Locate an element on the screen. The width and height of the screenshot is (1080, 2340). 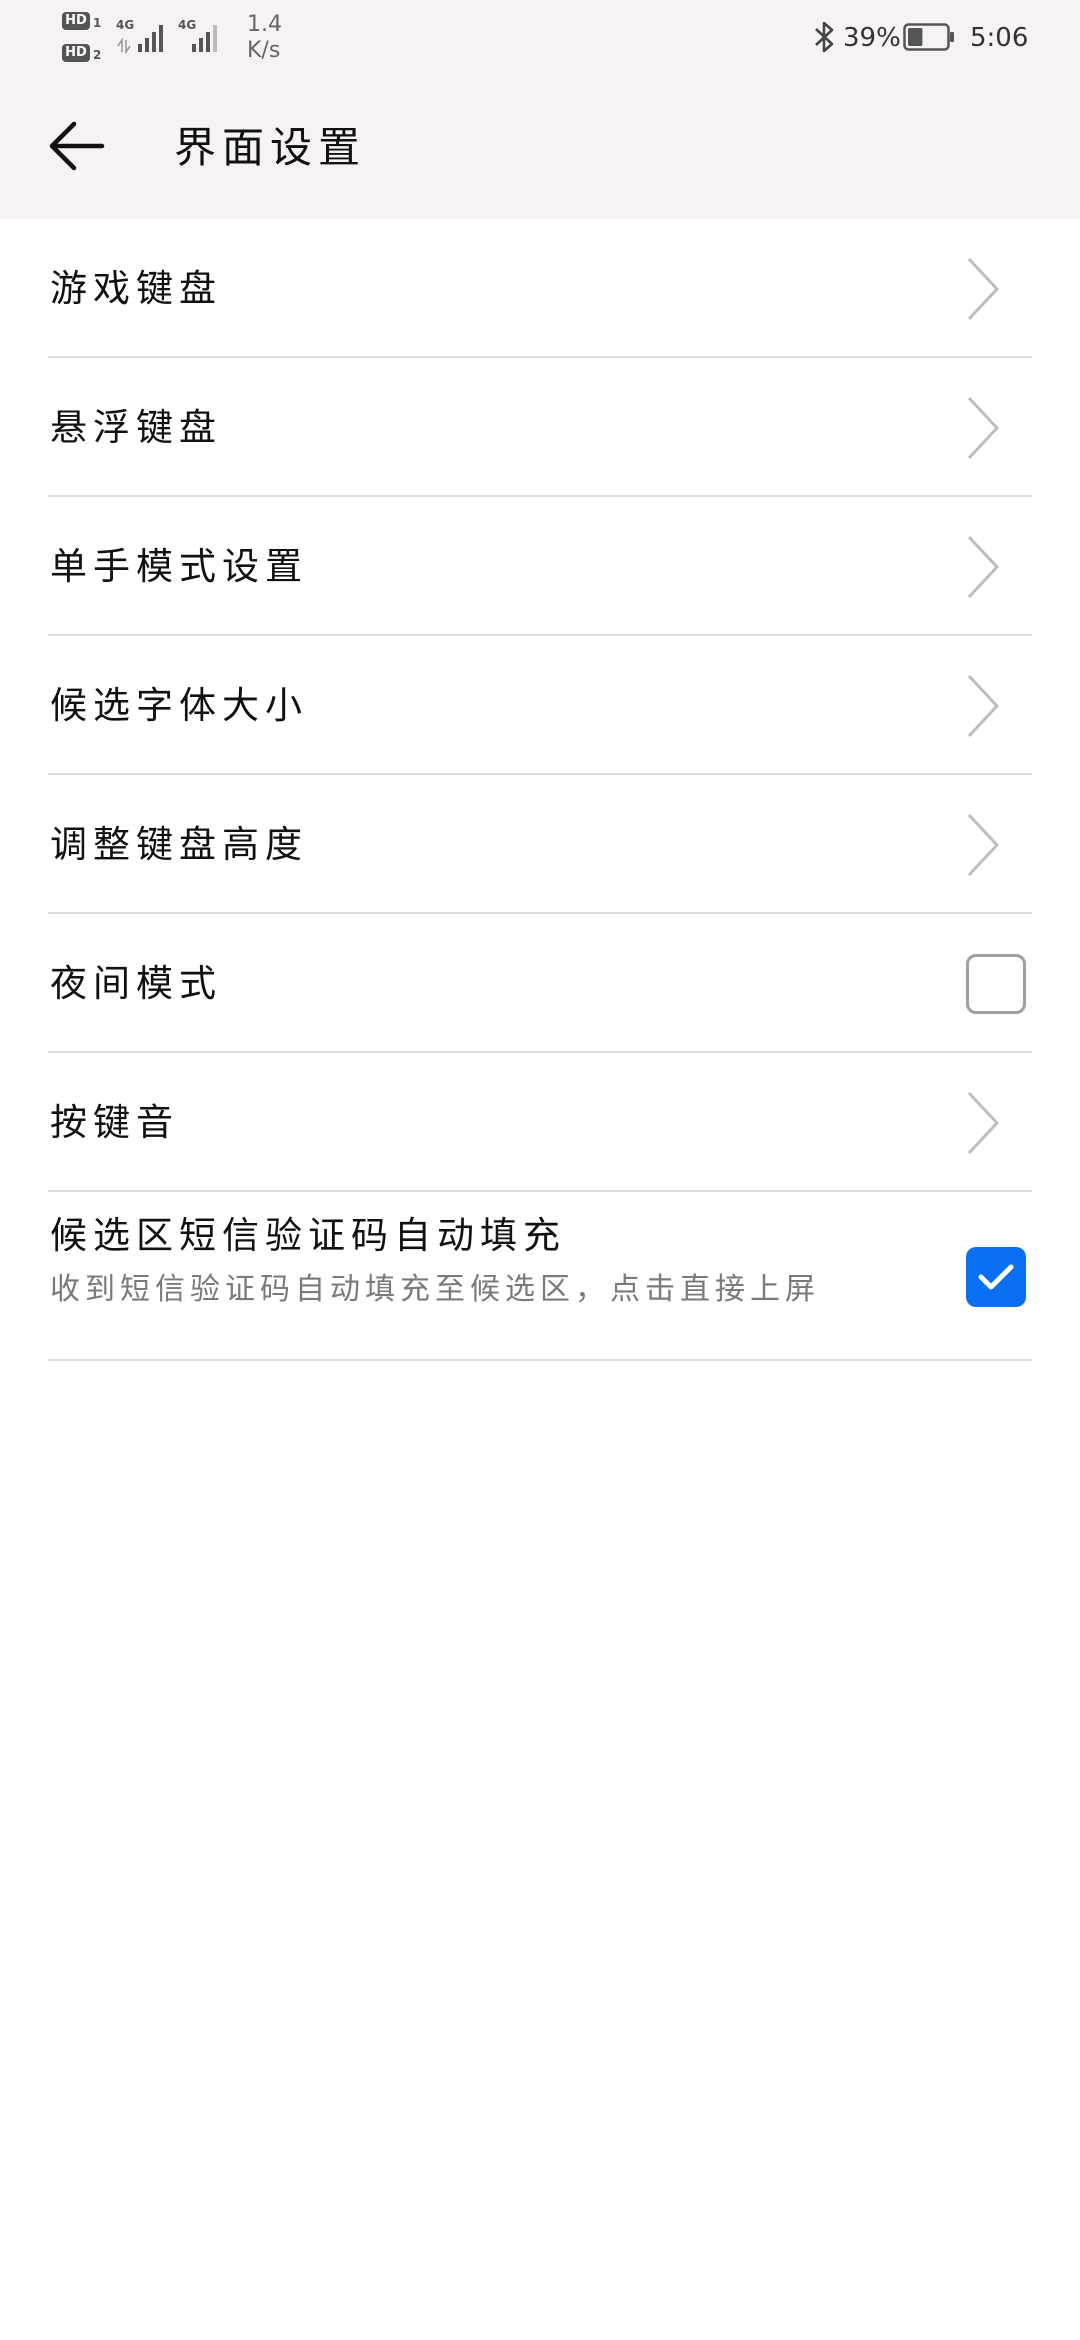
sms-code-autofill-checkbox is located at coordinates (996, 1276).